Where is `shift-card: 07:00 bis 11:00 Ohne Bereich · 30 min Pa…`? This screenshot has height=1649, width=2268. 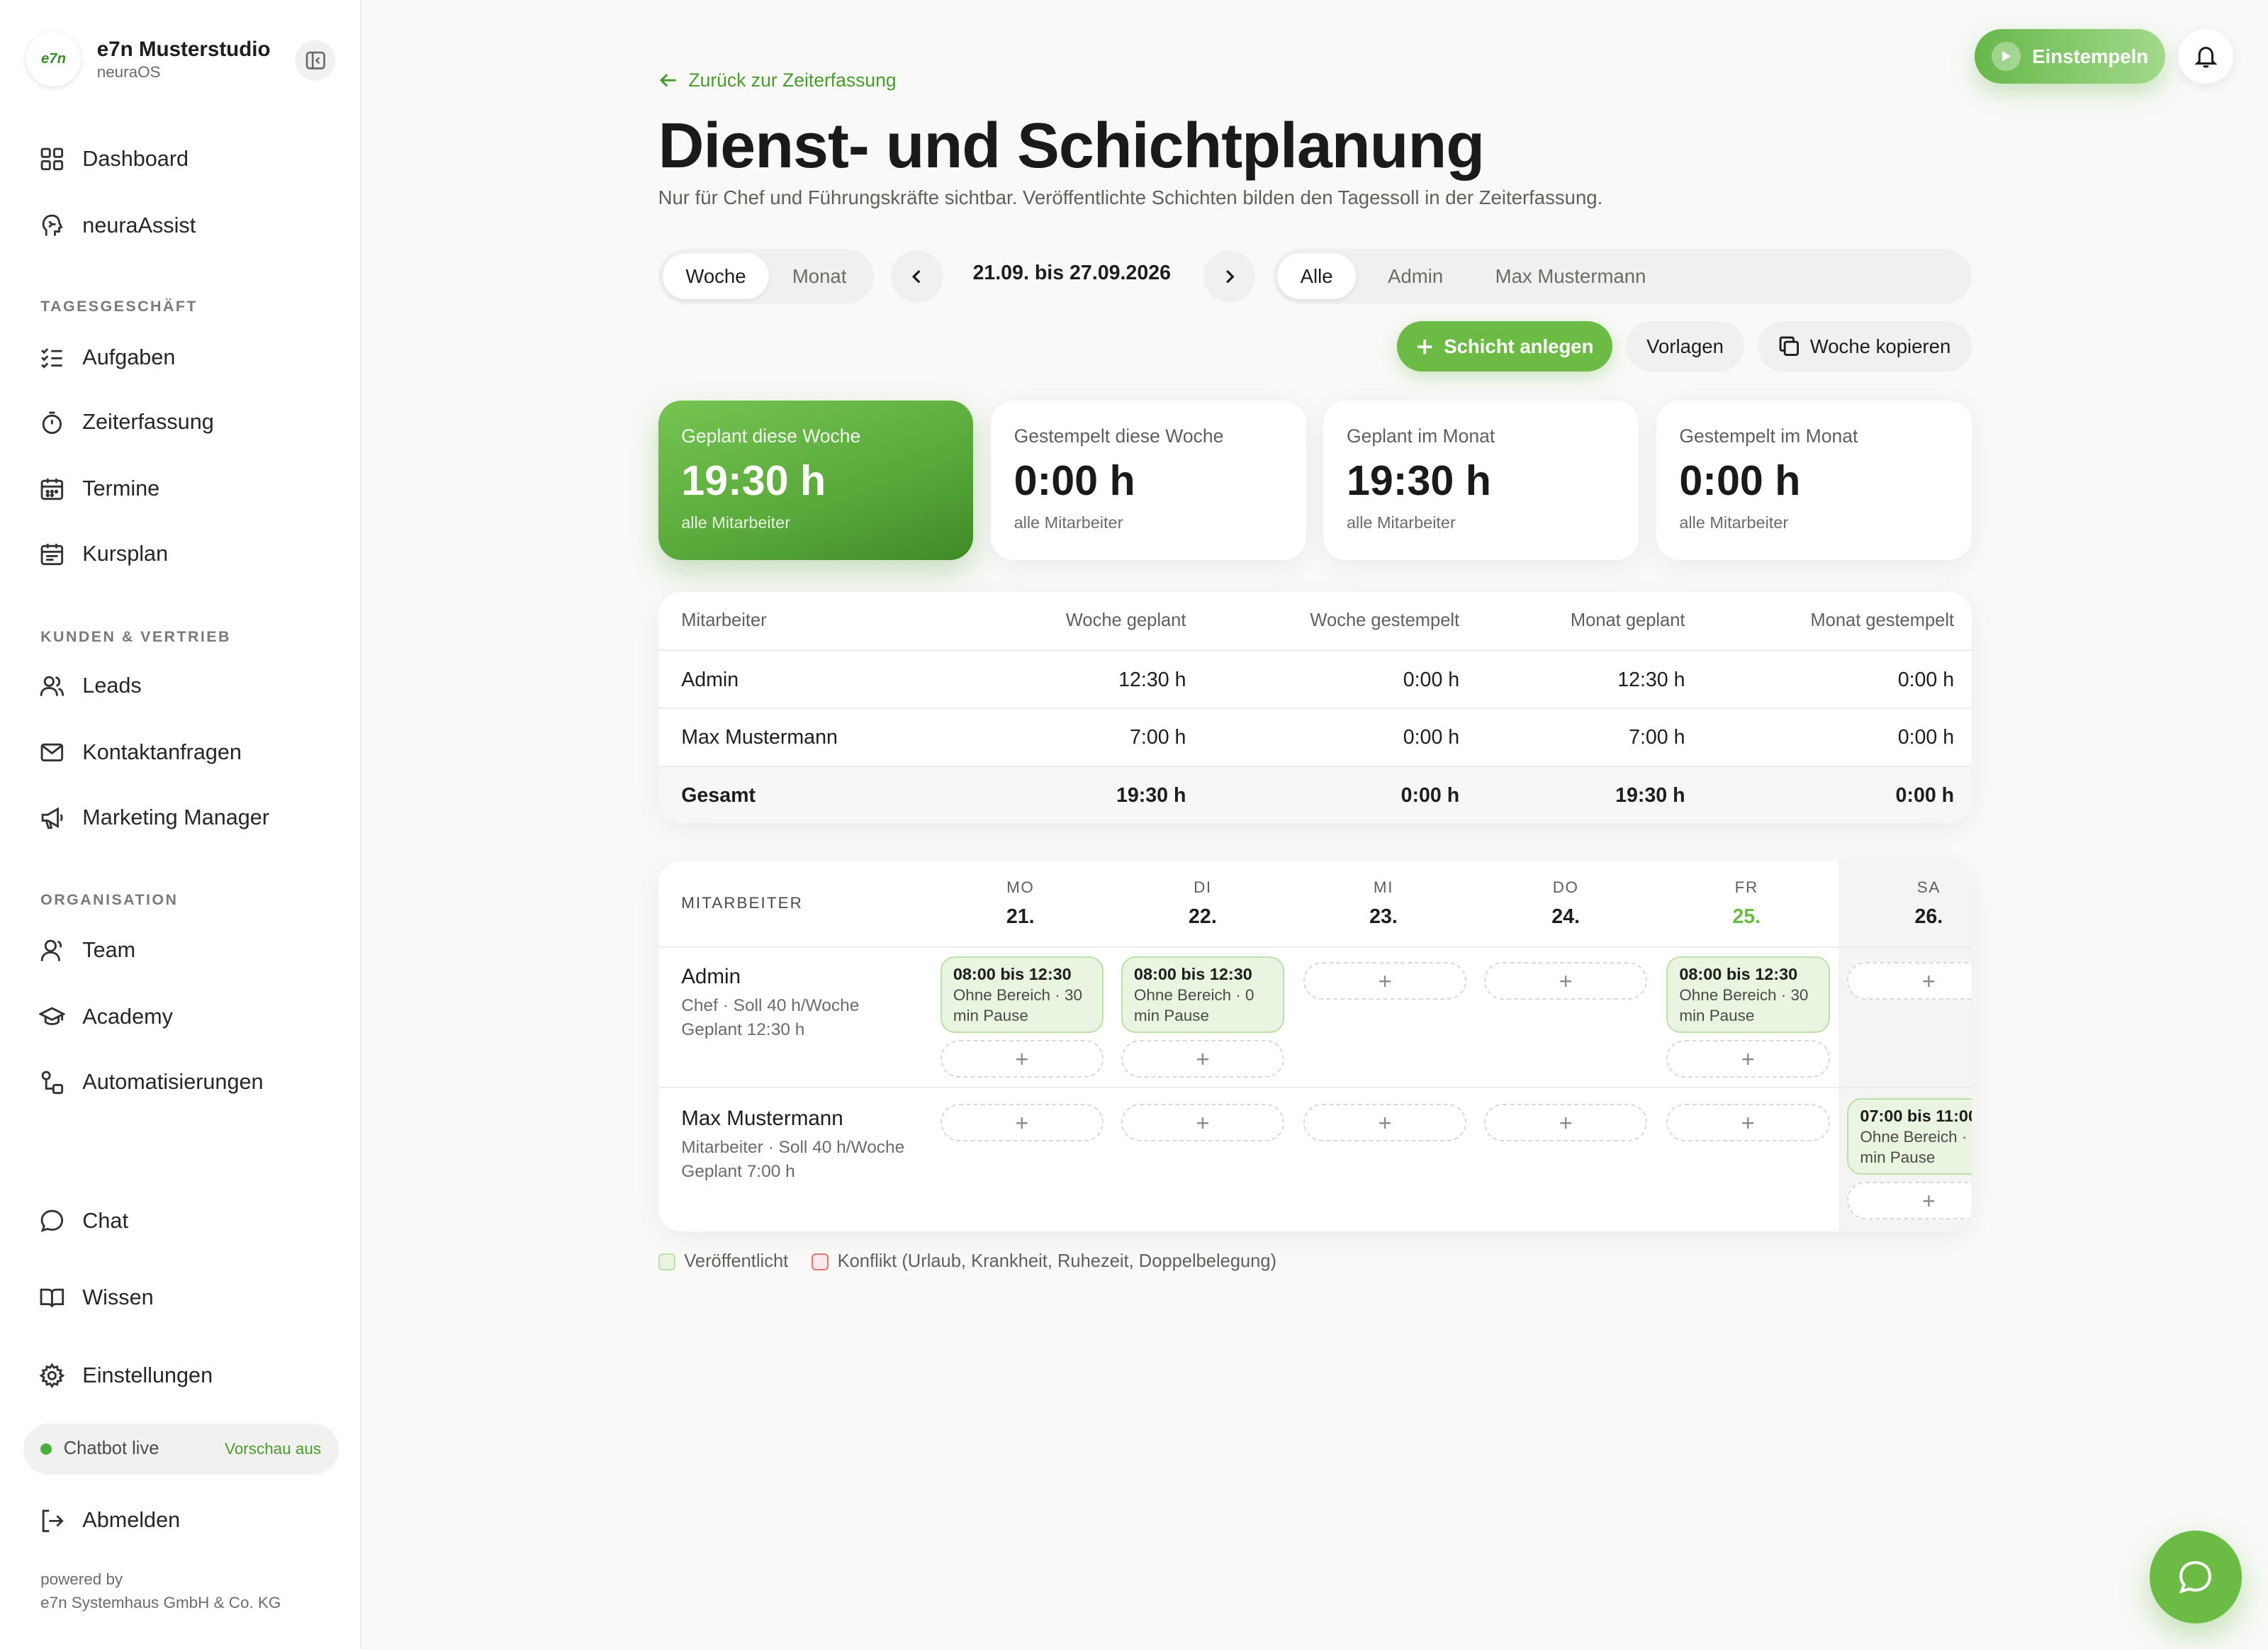
shift-card: 07:00 bis 11:00 Ohne Bereich · 30 min Pa… is located at coordinates (1909, 1136).